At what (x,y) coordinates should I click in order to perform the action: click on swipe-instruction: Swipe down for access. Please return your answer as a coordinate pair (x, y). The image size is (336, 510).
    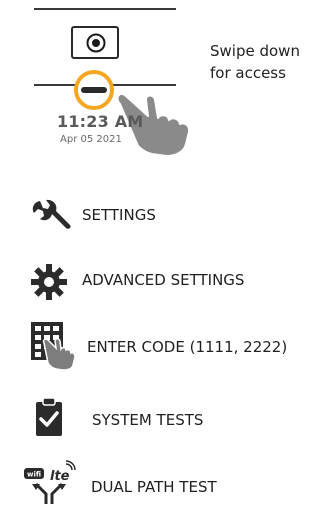
    Looking at the image, I should click on (255, 62).